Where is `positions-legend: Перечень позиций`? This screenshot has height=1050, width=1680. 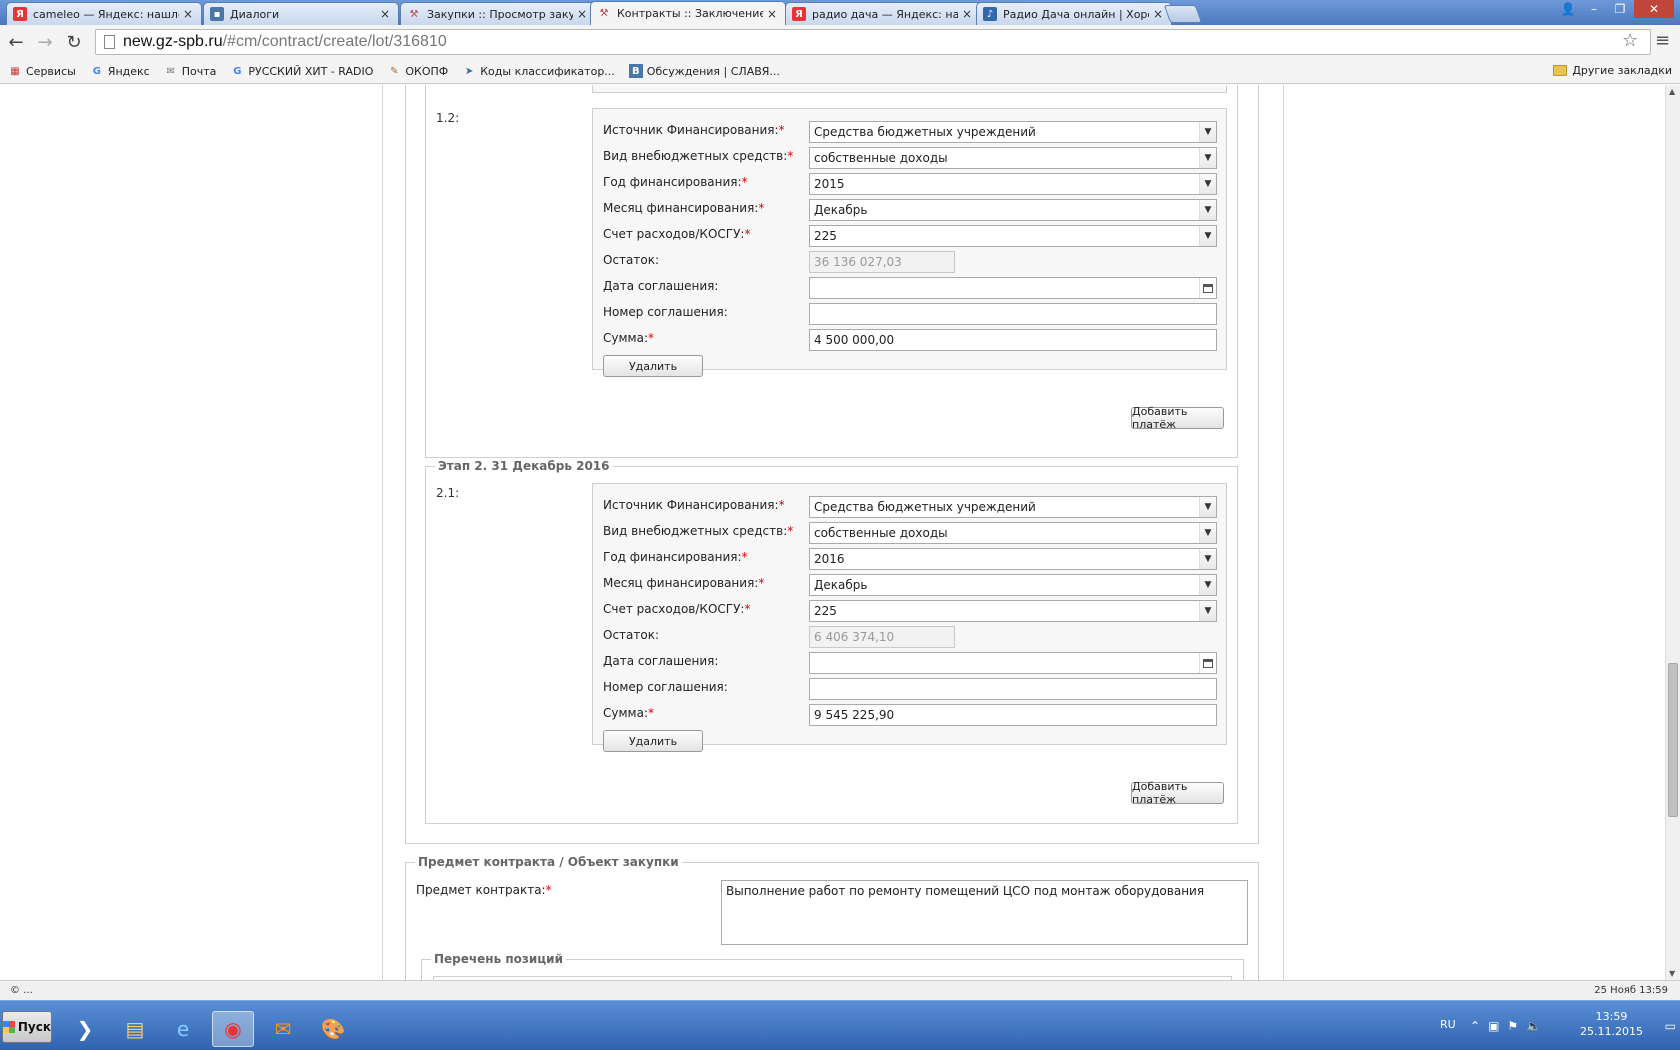 positions-legend: Перечень позиций is located at coordinates (498, 959).